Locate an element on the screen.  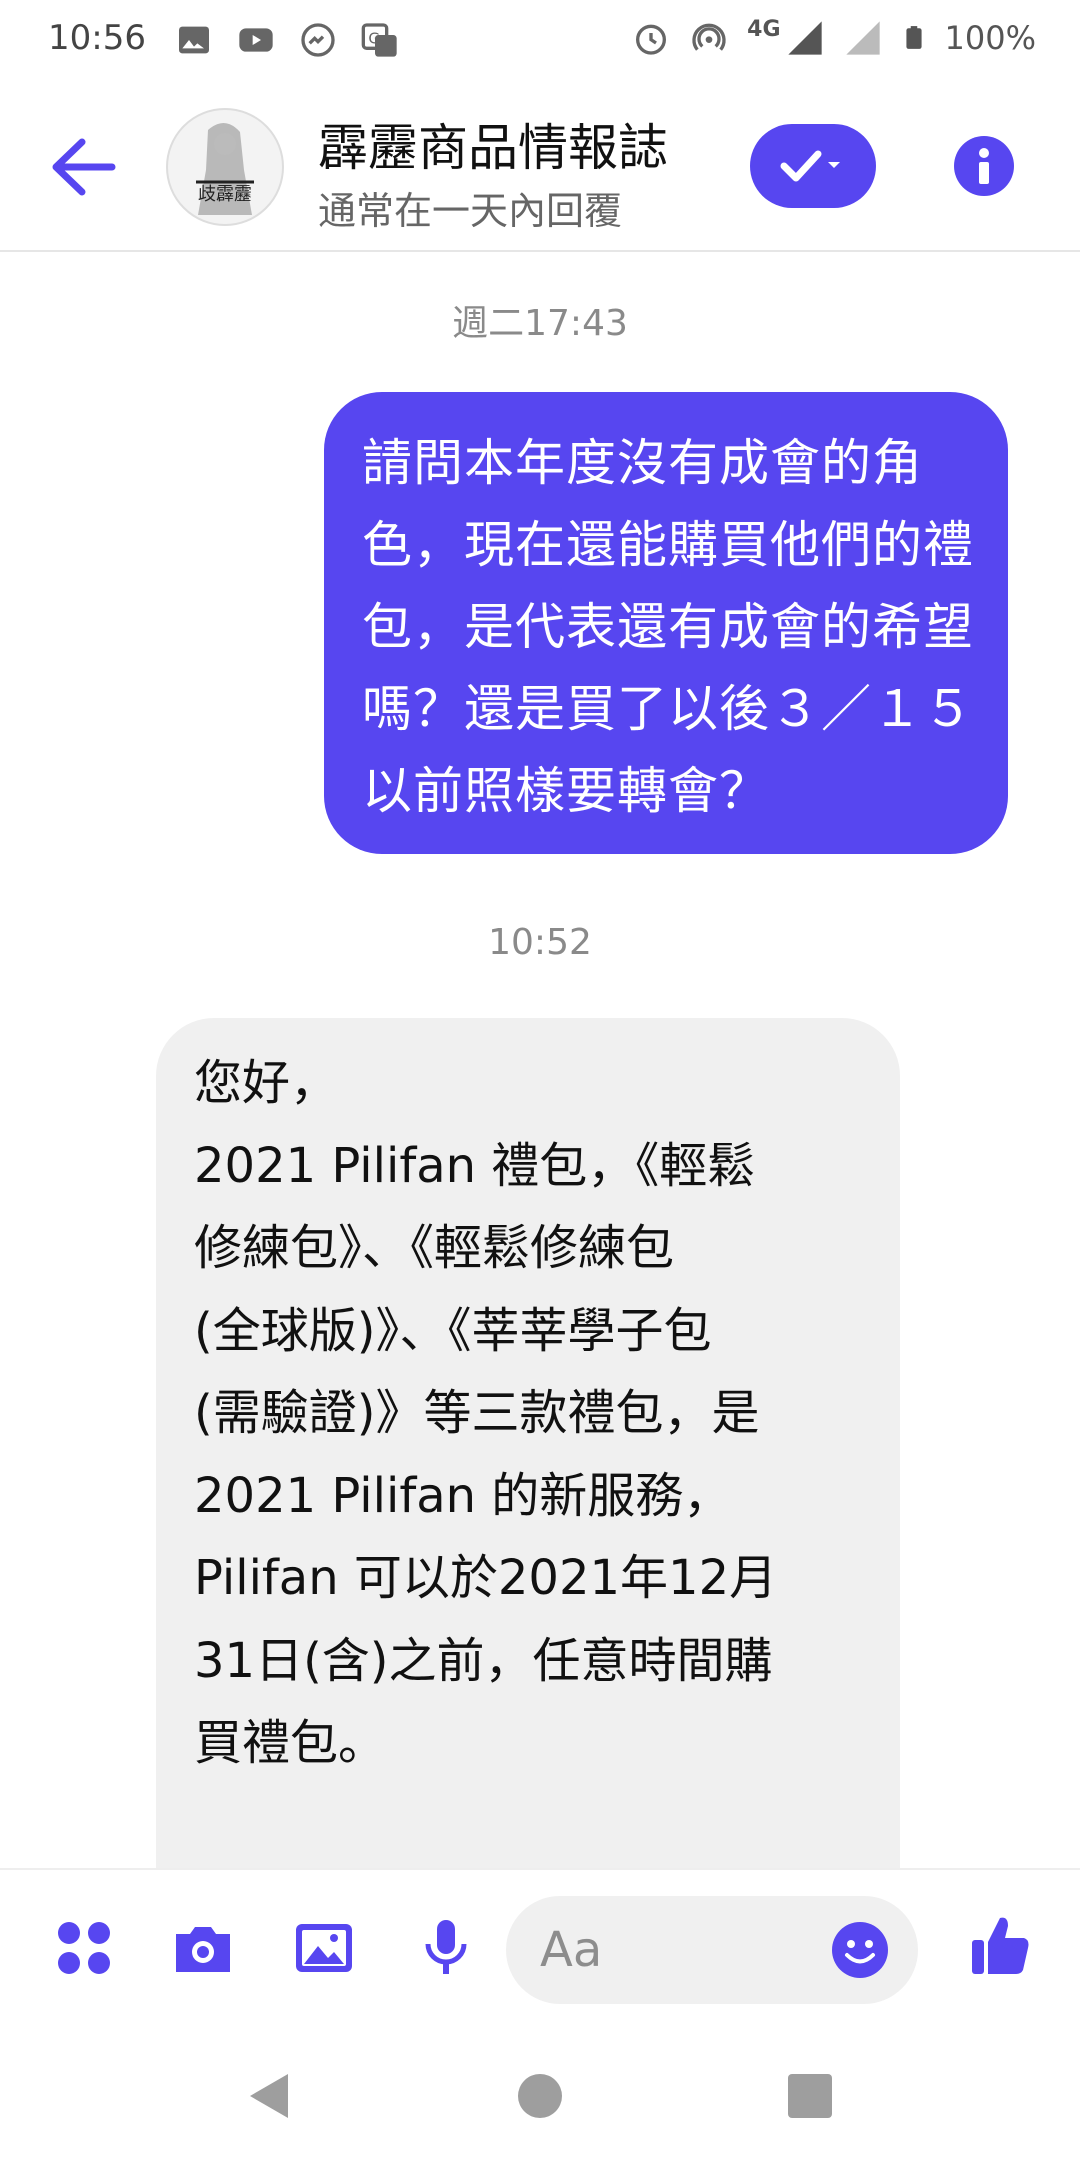
conversation-header: 歧霹靂 霹靂商品情報誌 通常在一天內回覆 is located at coordinates (540, 168).